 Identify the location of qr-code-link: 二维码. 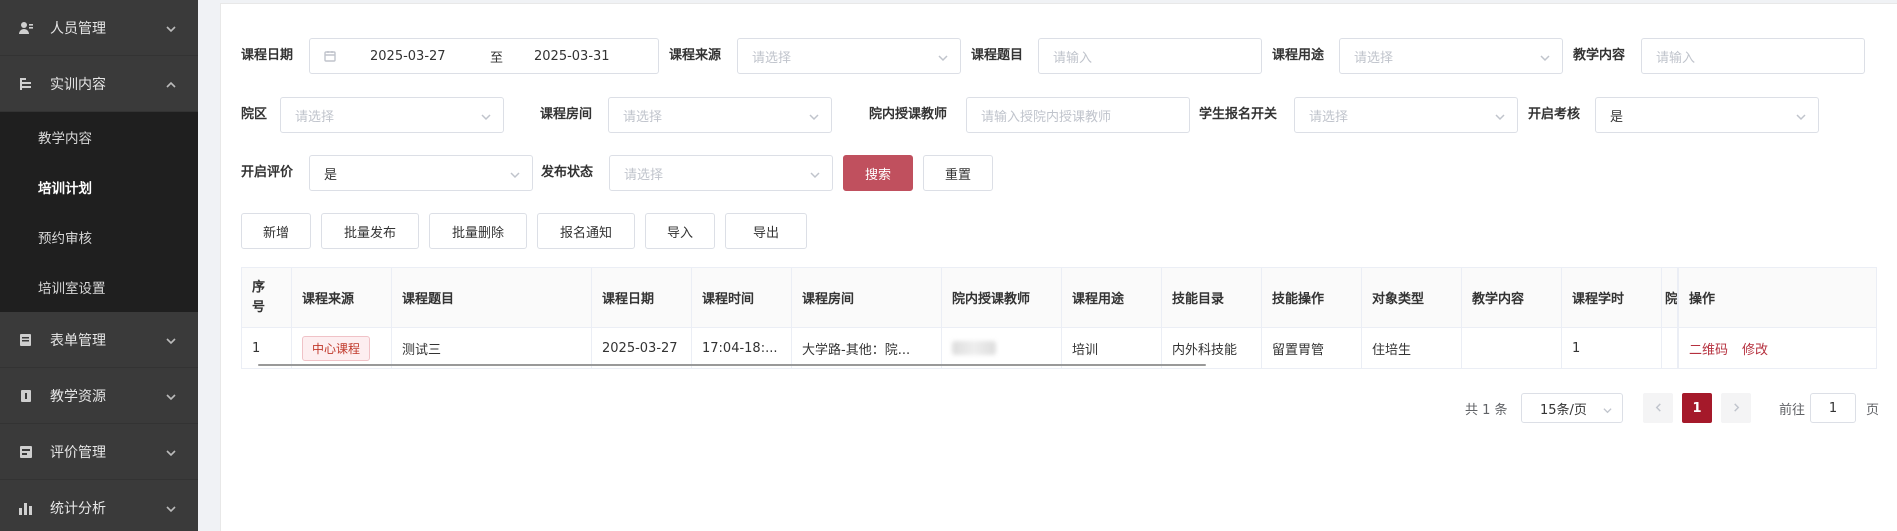
(1708, 348).